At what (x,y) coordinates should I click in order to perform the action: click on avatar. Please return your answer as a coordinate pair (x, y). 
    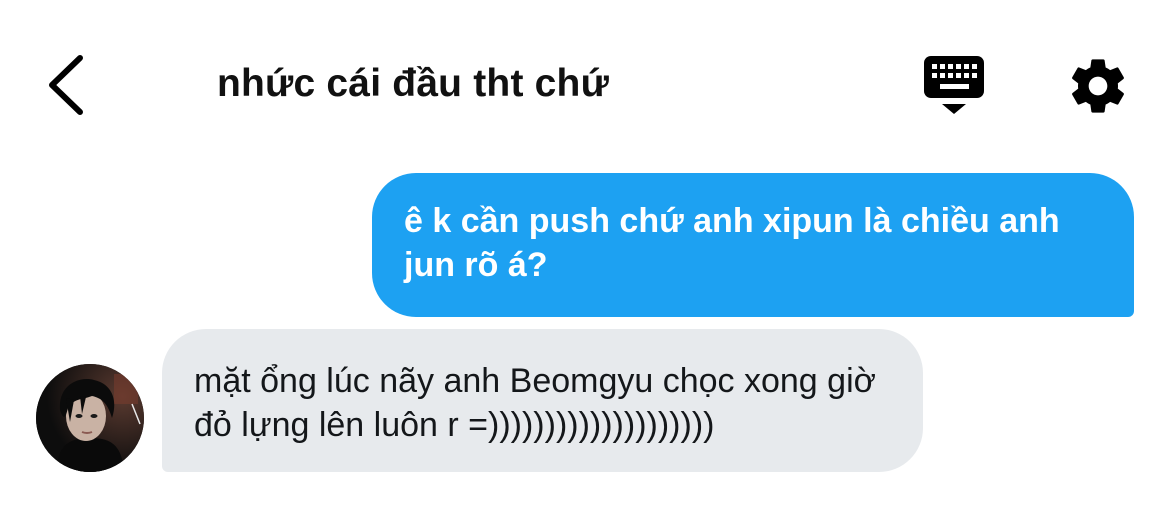
    Looking at the image, I should click on (90, 418).